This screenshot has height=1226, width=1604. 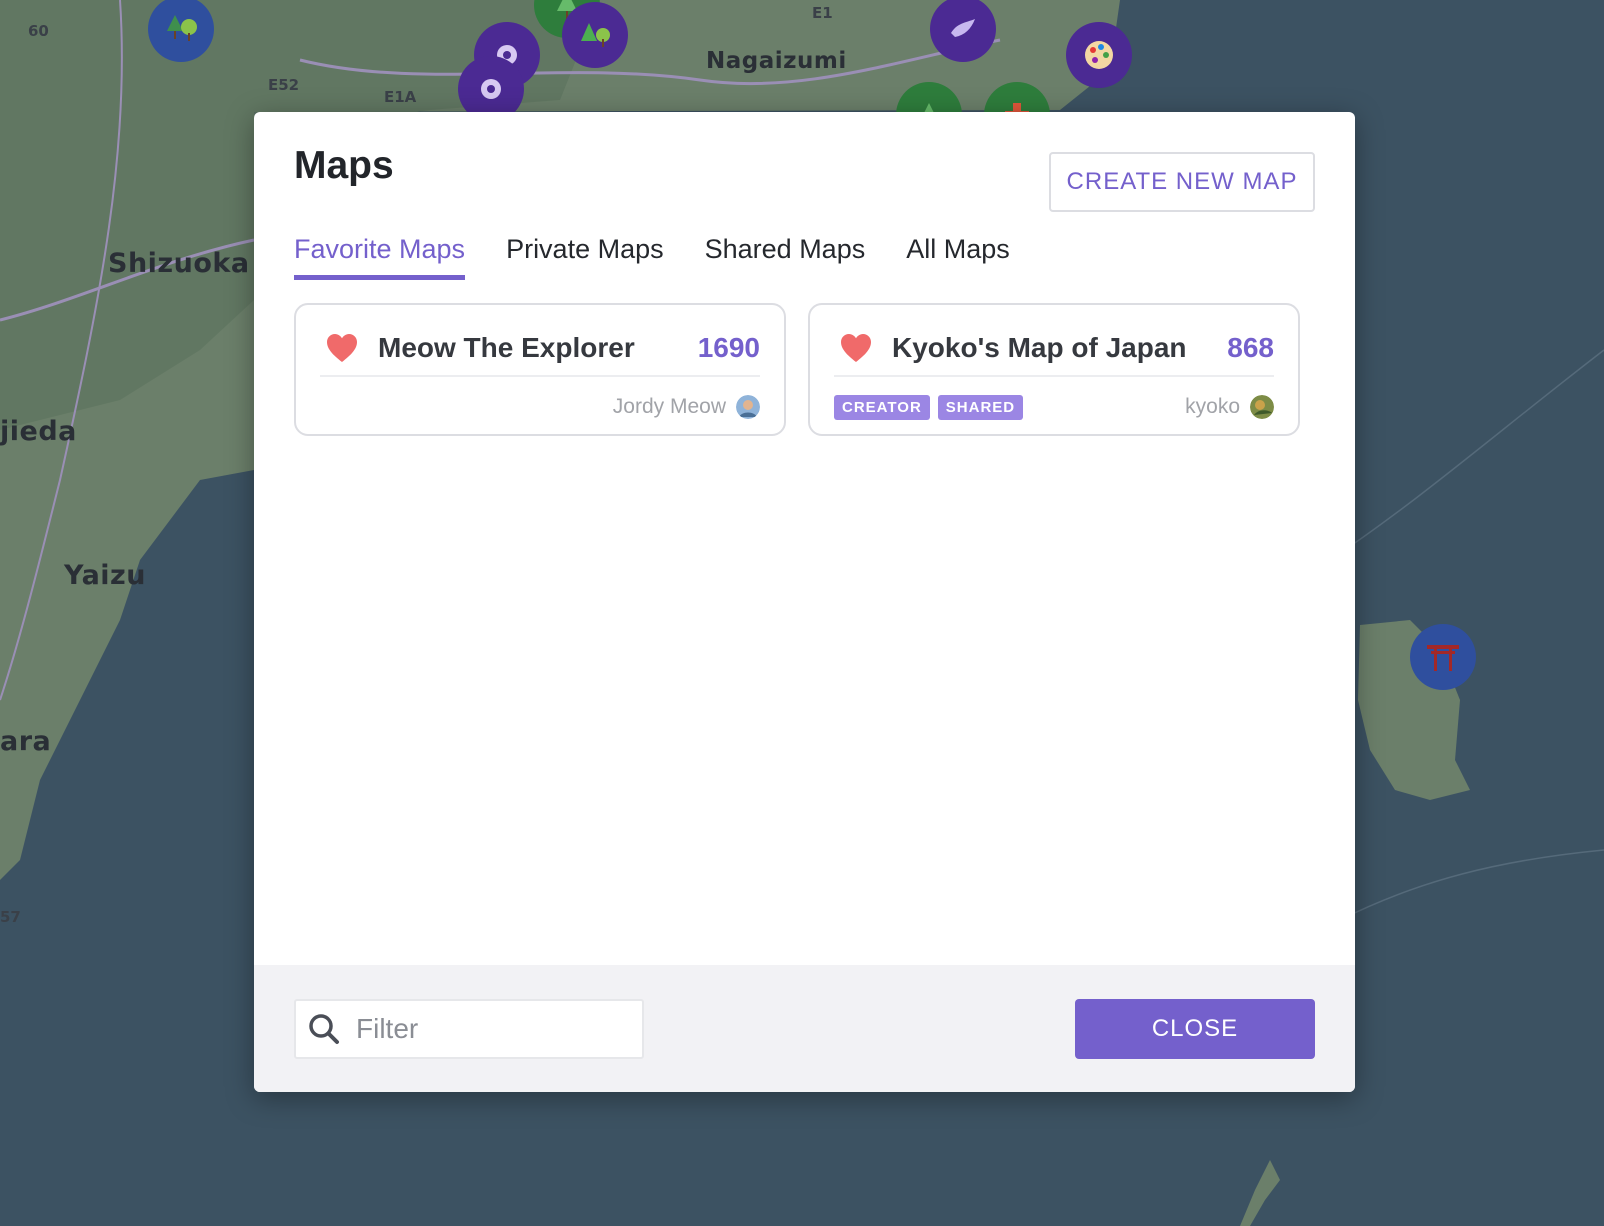 I want to click on badge-list: CREATOR SHARED, so click(x=1009, y=407).